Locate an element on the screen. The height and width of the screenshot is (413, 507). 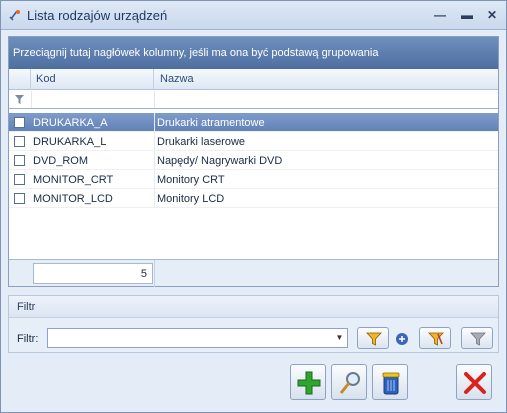
trash-bin-icon is located at coordinates (391, 383).